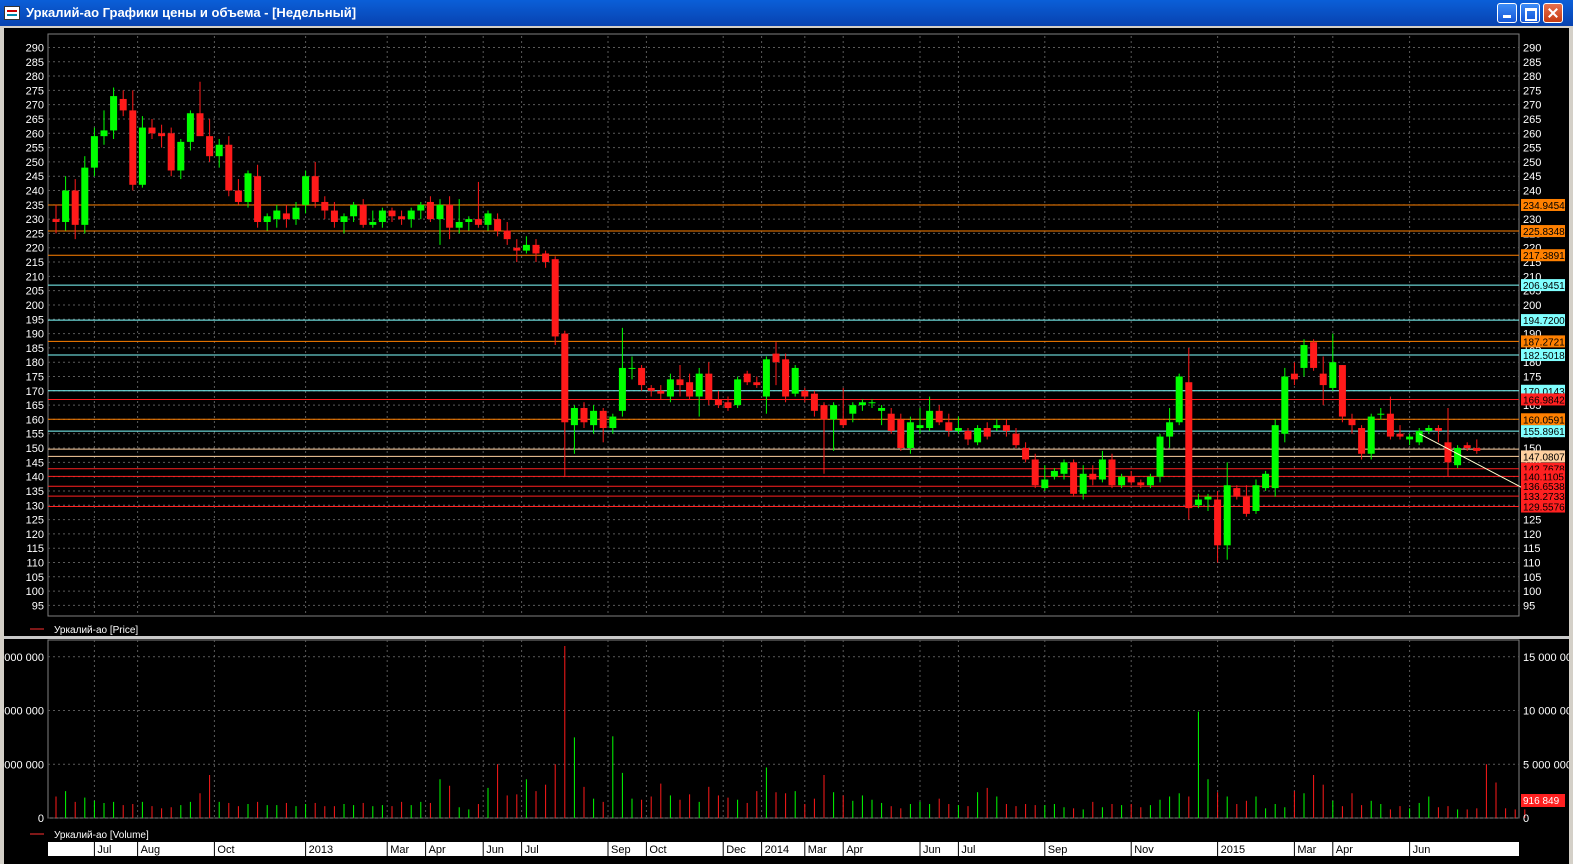 Image resolution: width=1573 pixels, height=864 pixels. What do you see at coordinates (1553, 13) in the screenshot?
I see `close-button` at bounding box center [1553, 13].